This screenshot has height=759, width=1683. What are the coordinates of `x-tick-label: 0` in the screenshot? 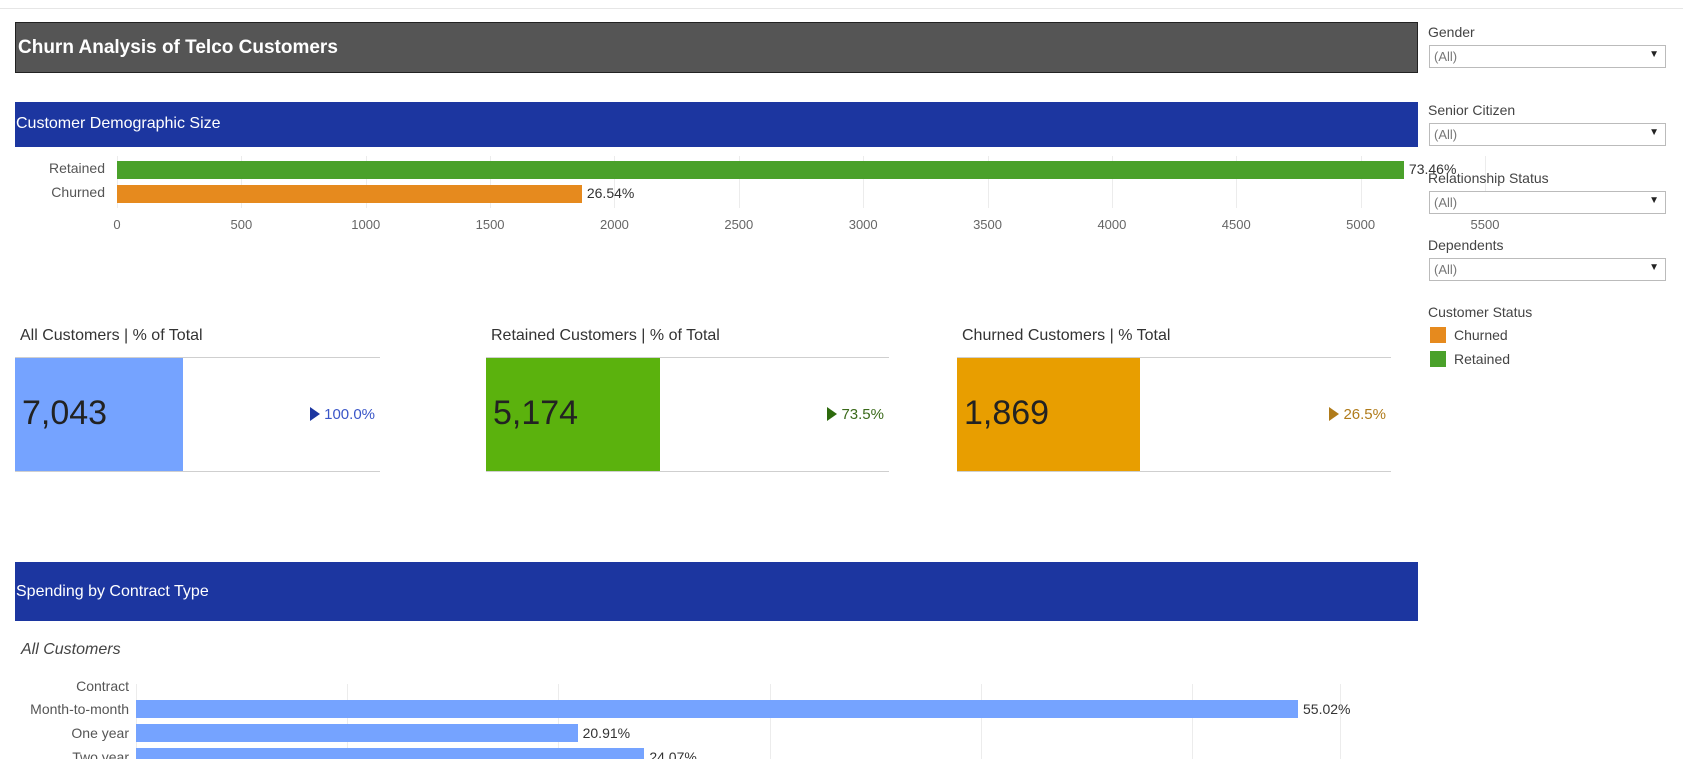 It's located at (117, 224).